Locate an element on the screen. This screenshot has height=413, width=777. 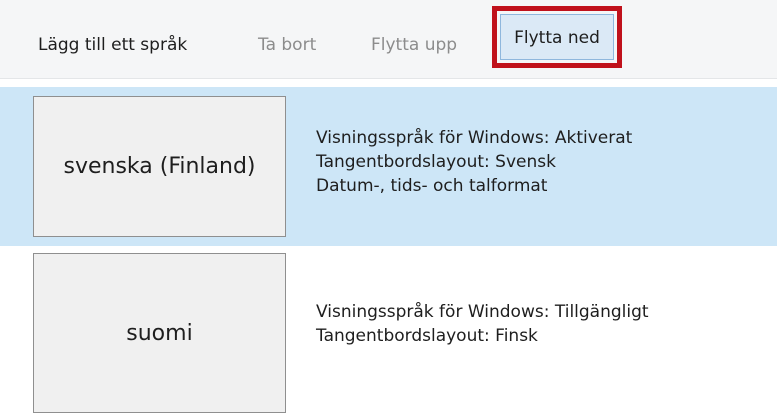
move-down-button: Flytta ned is located at coordinates (557, 37).